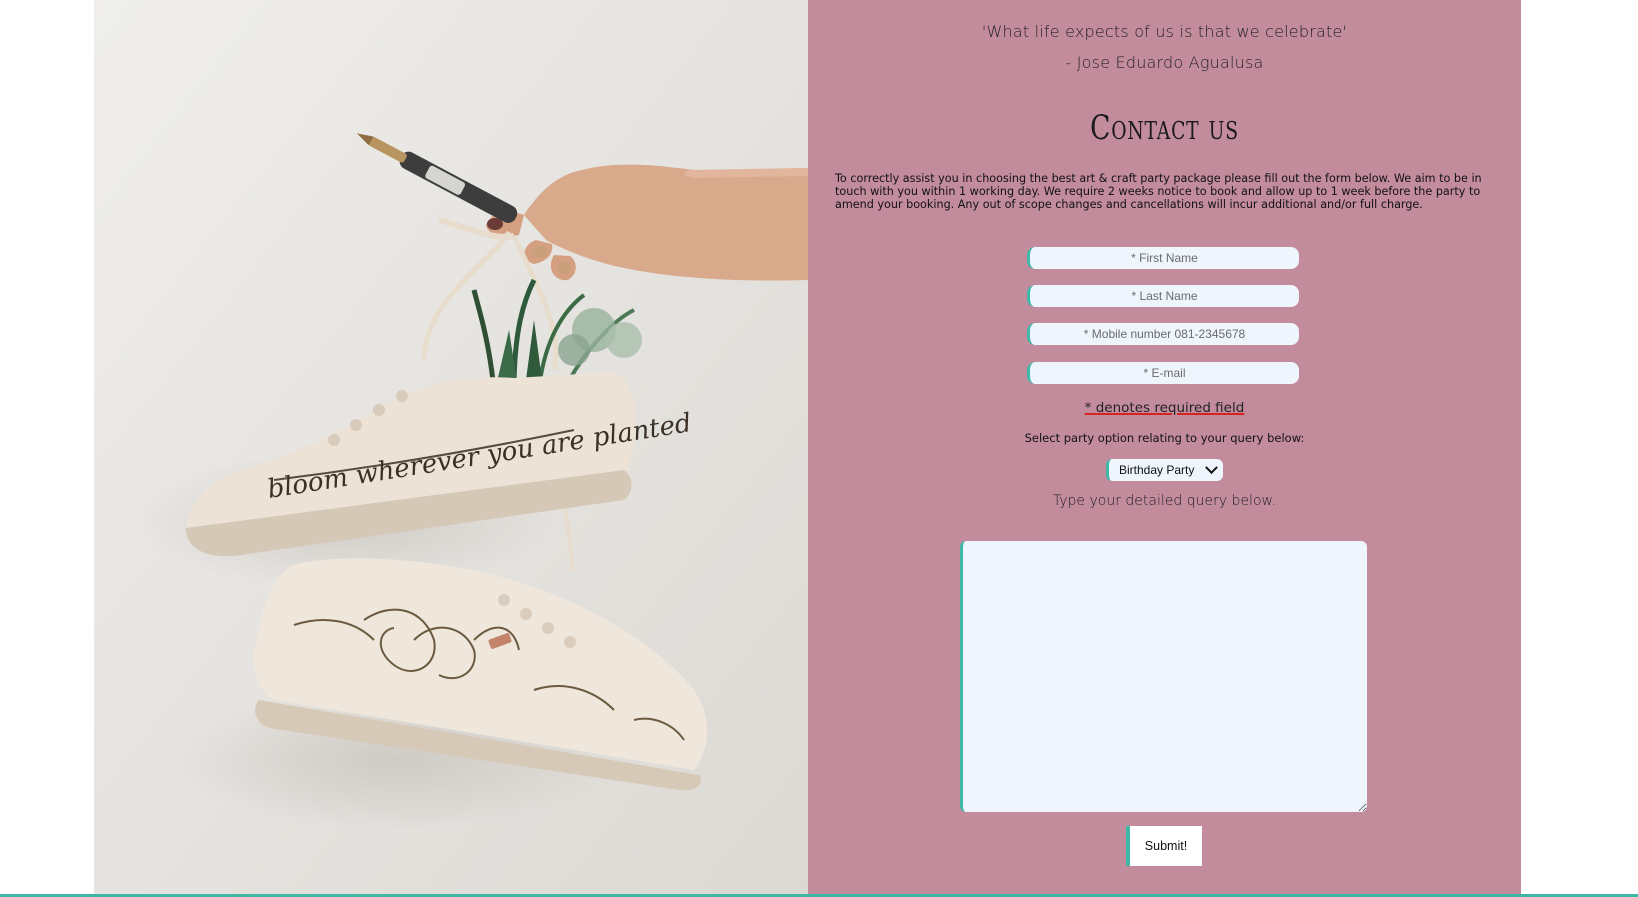 This screenshot has width=1638, height=897. What do you see at coordinates (1163, 334) in the screenshot?
I see `mobile-input` at bounding box center [1163, 334].